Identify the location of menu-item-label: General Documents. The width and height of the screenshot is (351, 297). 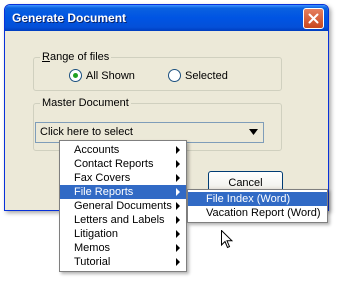
(123, 206).